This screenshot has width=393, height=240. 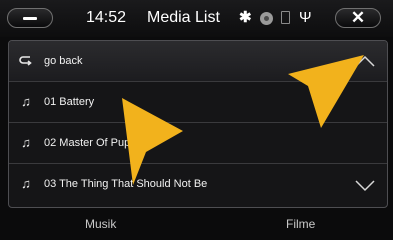 I want to click on tab-musik: Musik, so click(x=100, y=224).